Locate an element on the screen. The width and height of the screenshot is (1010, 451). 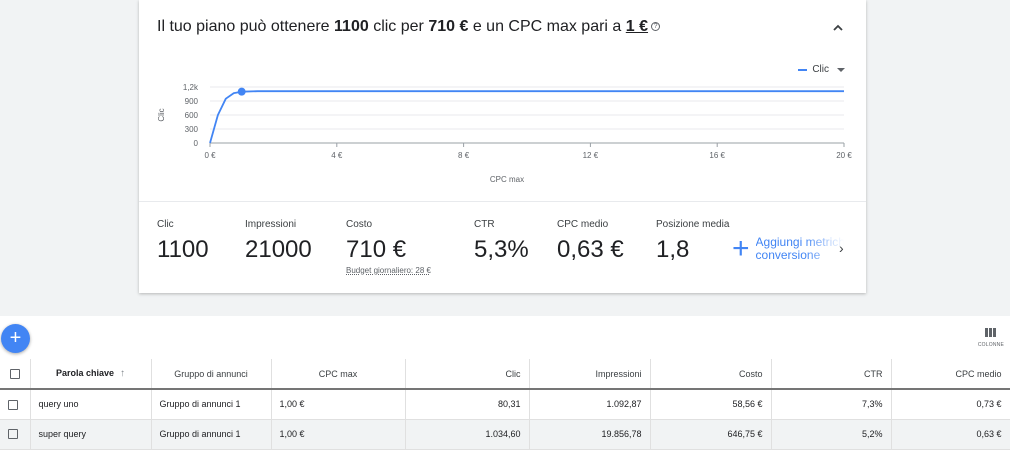
x-axis-label: CPC max is located at coordinates (507, 179).